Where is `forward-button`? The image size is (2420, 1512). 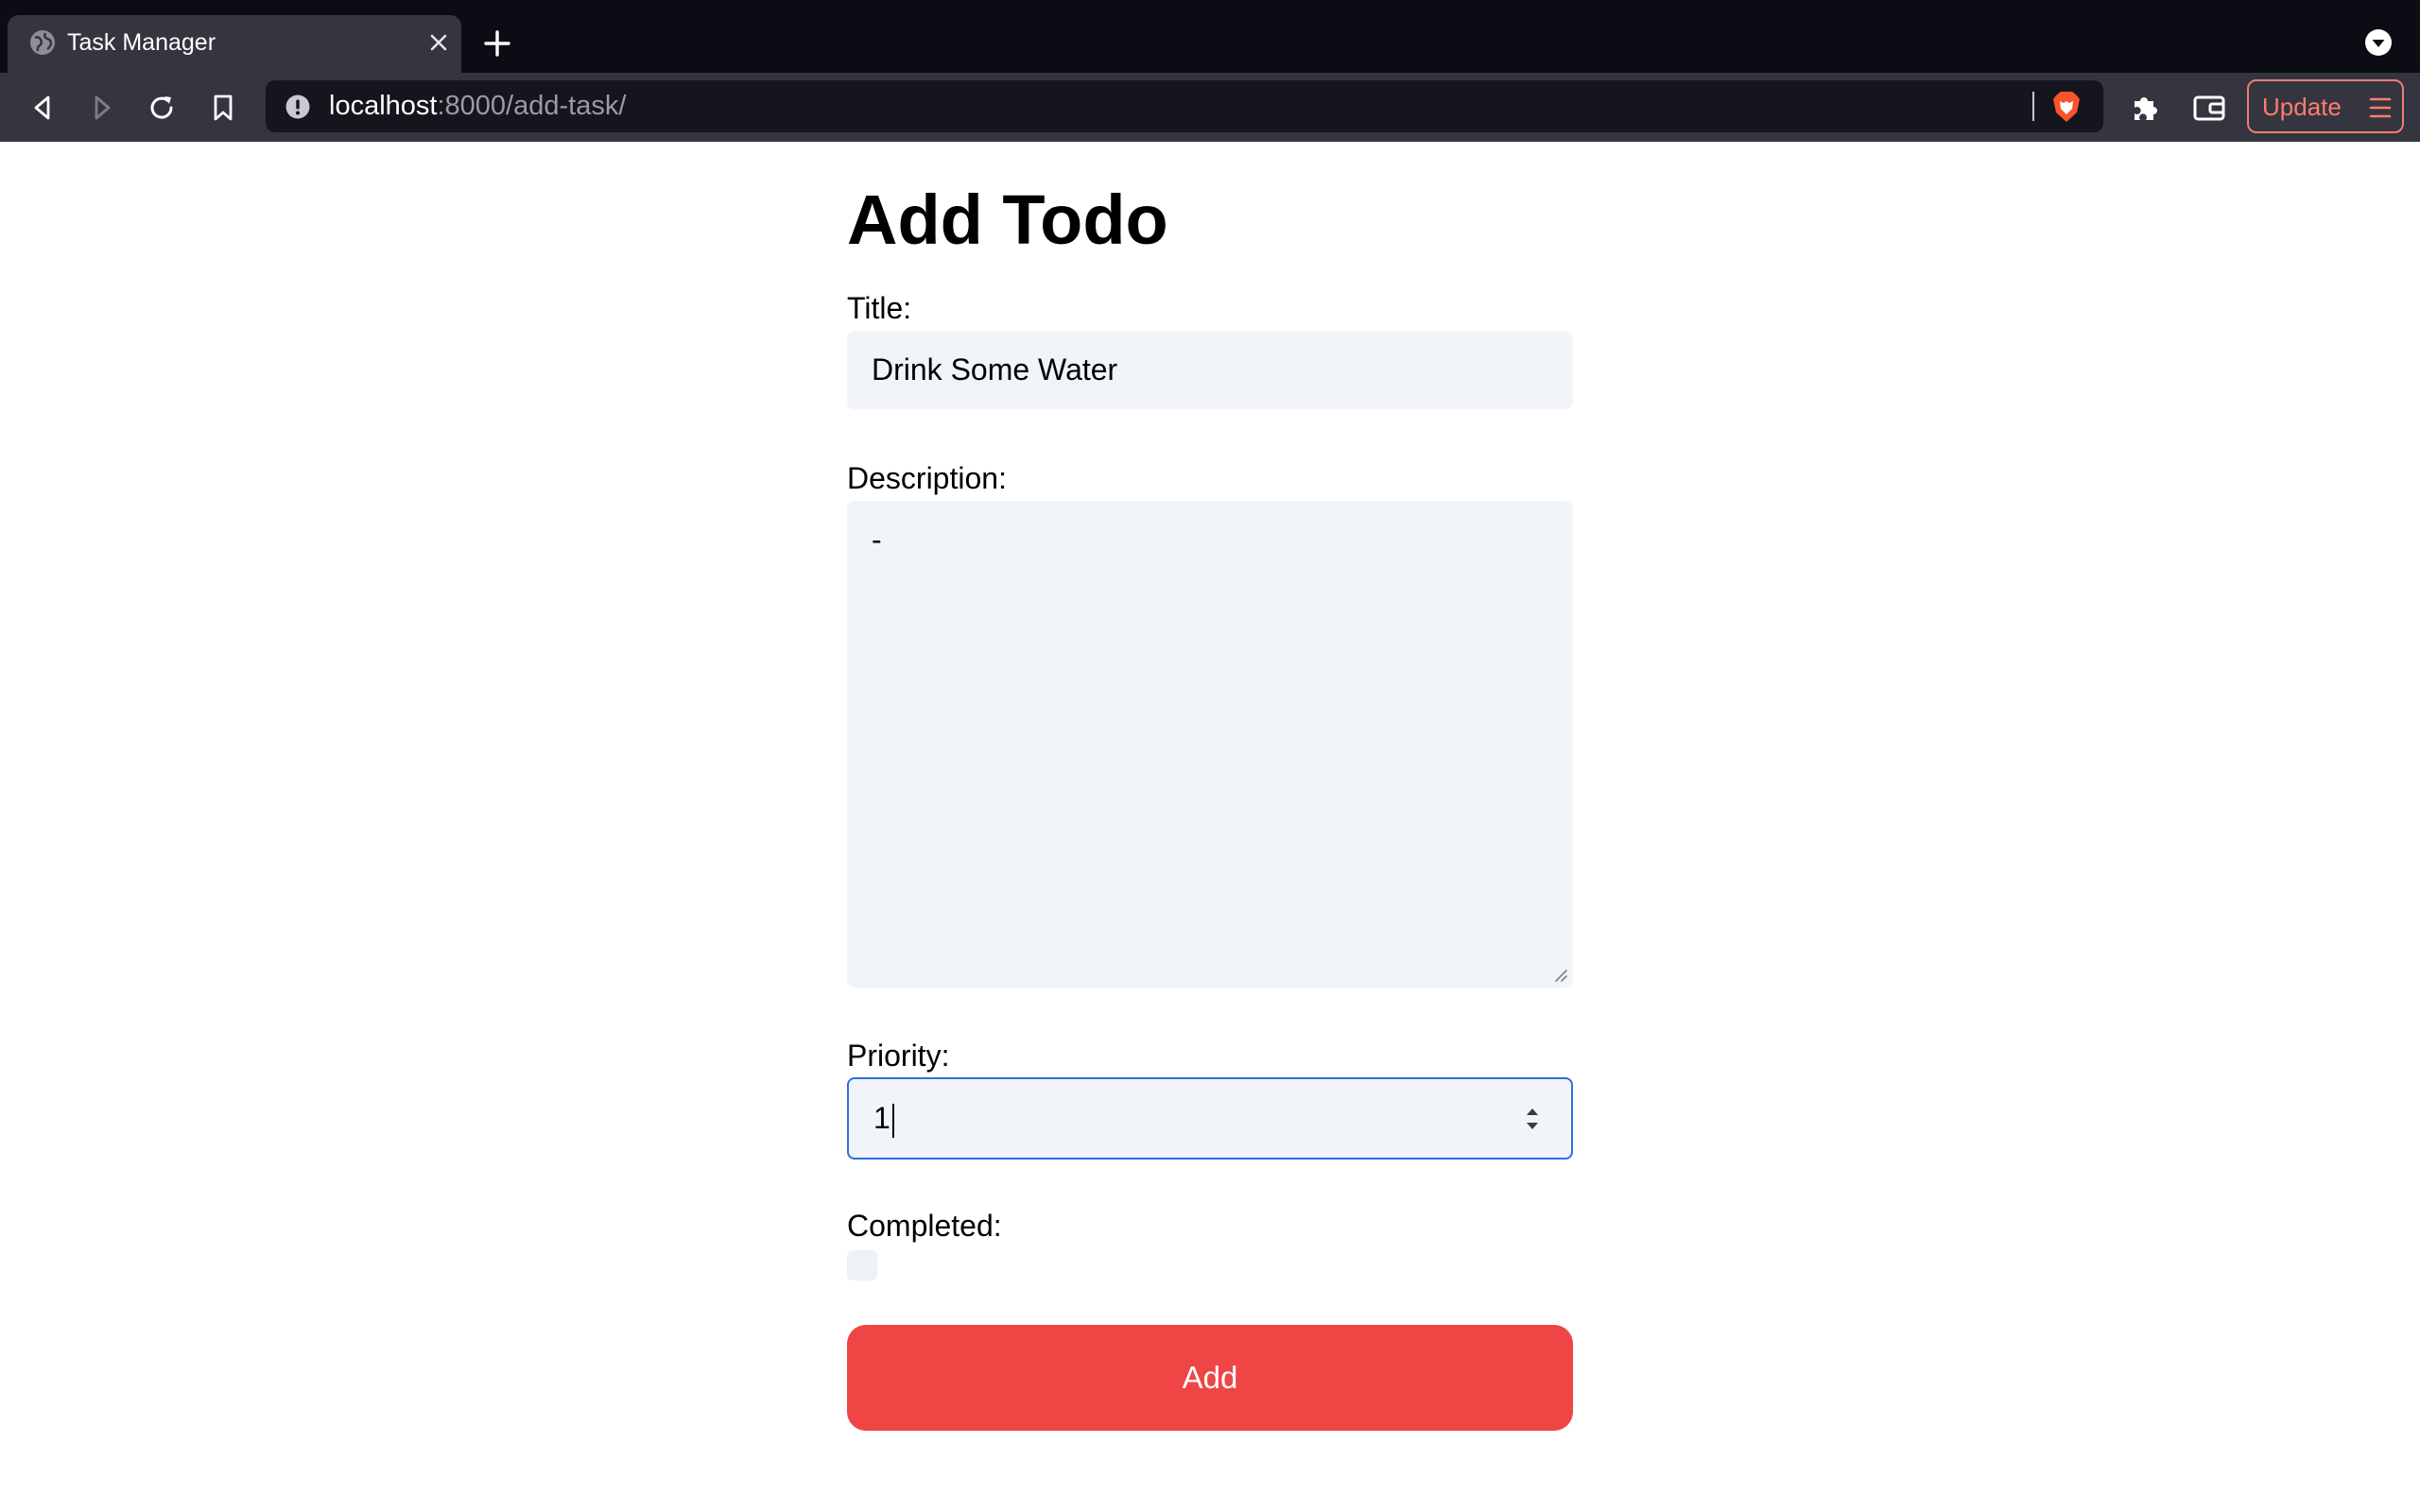
forward-button is located at coordinates (102, 108).